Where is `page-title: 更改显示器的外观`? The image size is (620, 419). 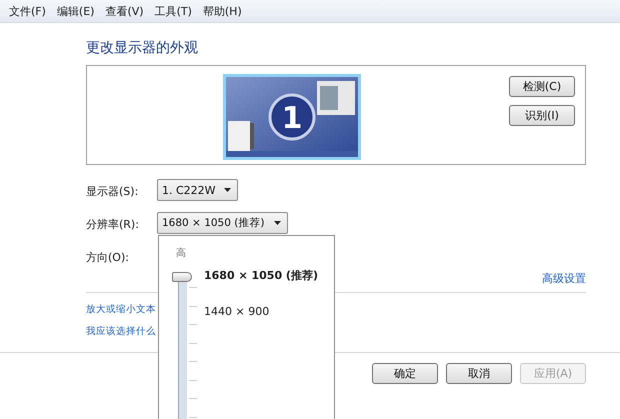
page-title: 更改显示器的外观 is located at coordinates (142, 48).